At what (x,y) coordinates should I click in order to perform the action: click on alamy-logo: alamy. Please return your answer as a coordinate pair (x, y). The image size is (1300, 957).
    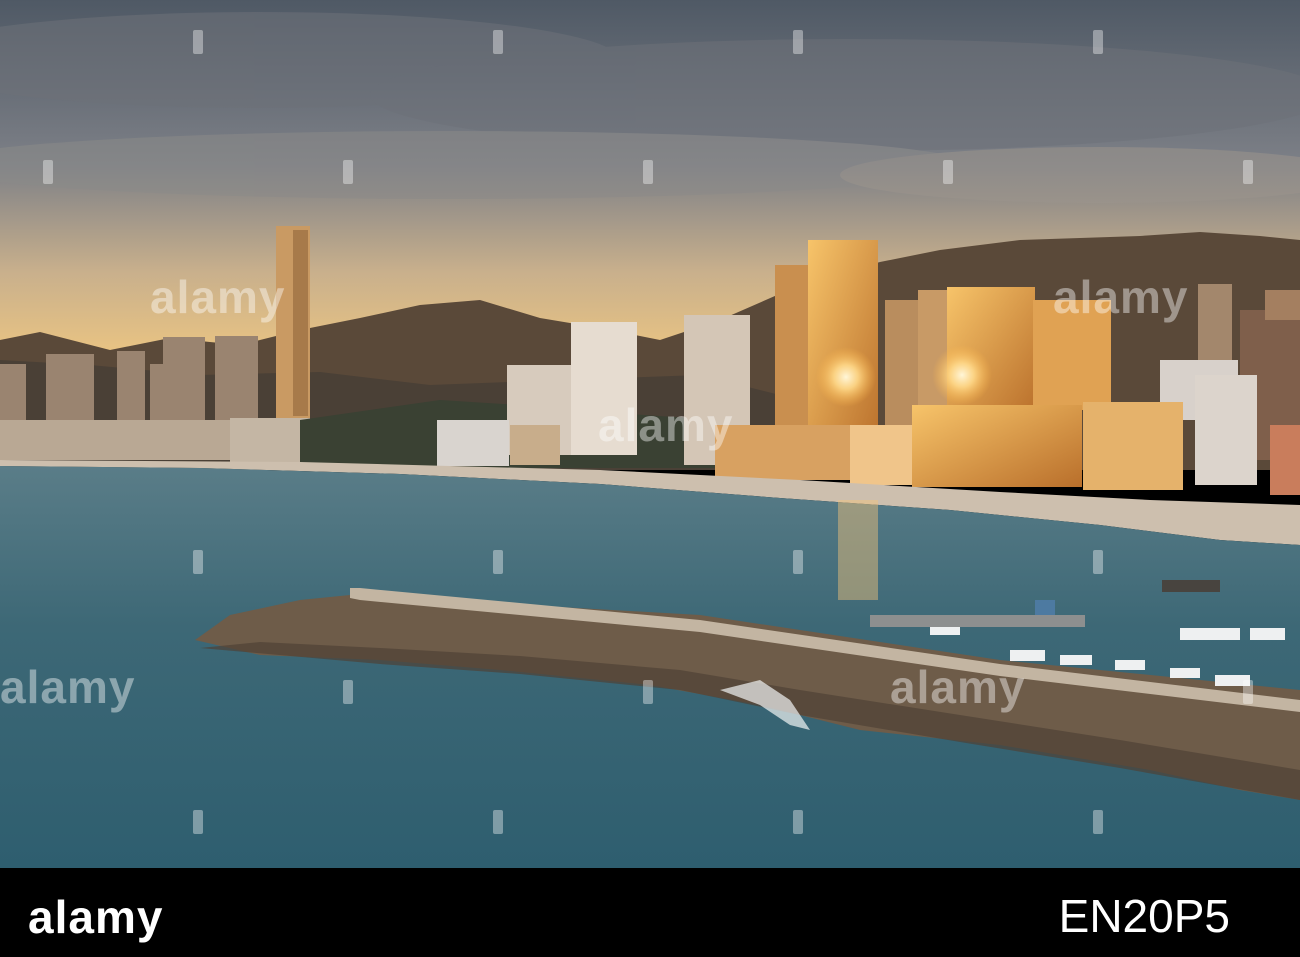
    Looking at the image, I should click on (96, 917).